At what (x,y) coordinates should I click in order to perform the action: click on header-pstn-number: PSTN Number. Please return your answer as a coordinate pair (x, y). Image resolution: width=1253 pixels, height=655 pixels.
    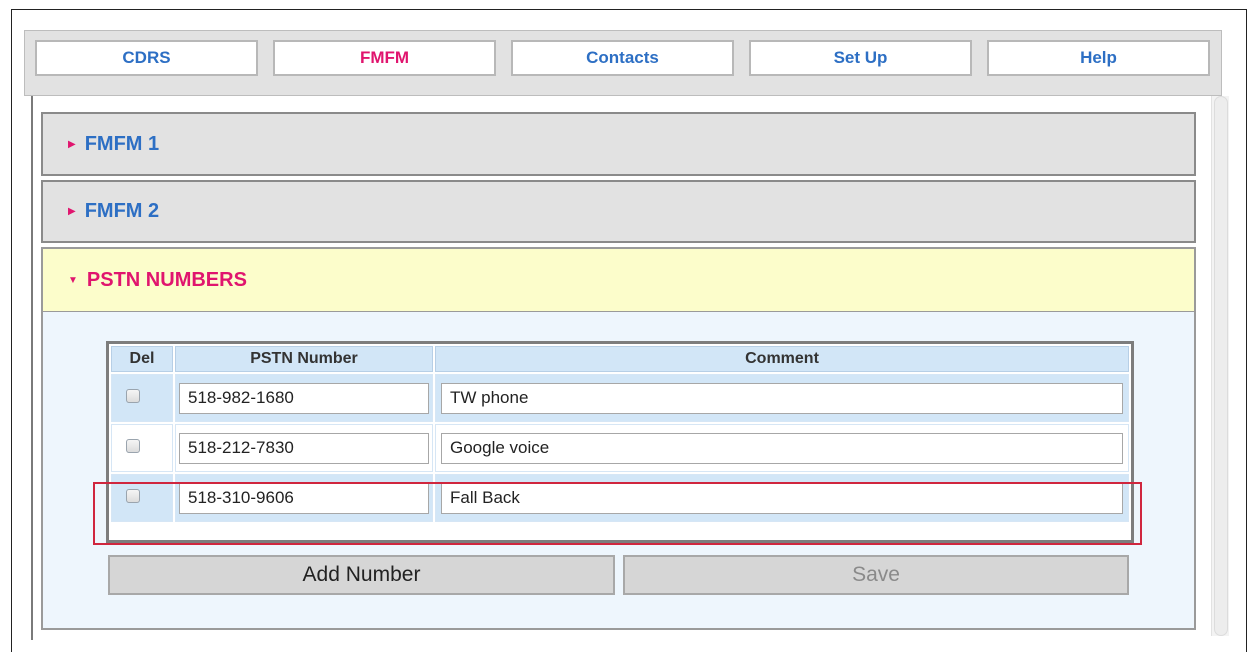
    Looking at the image, I should click on (304, 359).